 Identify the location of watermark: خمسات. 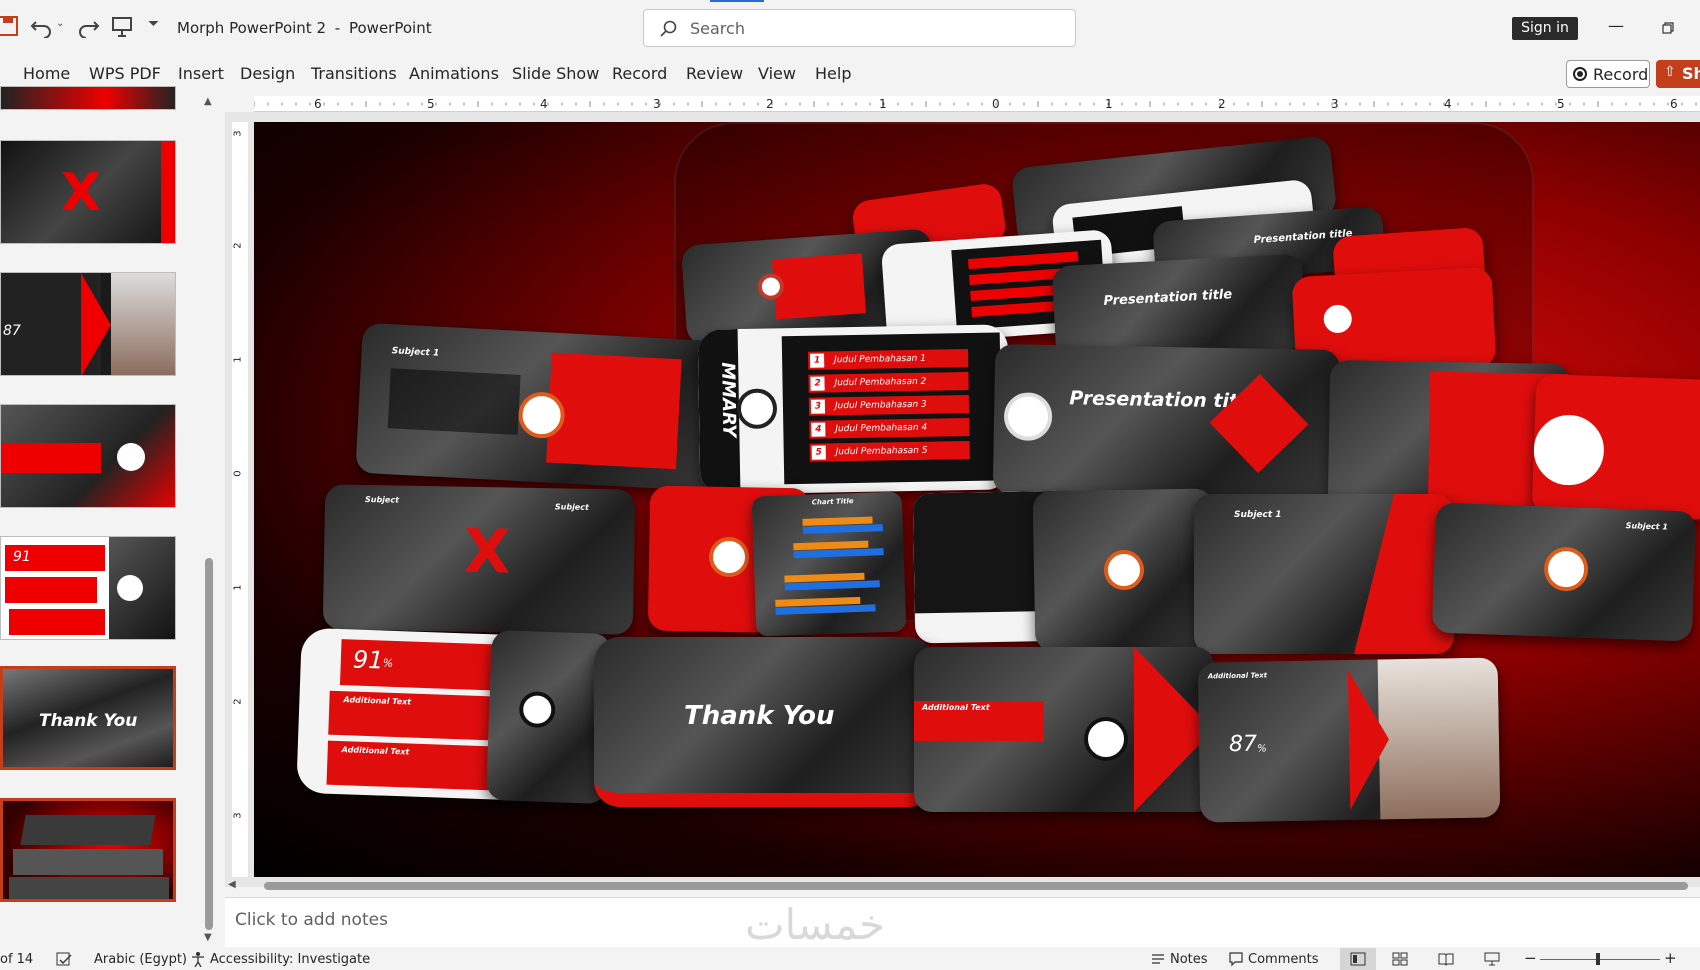
(815, 924).